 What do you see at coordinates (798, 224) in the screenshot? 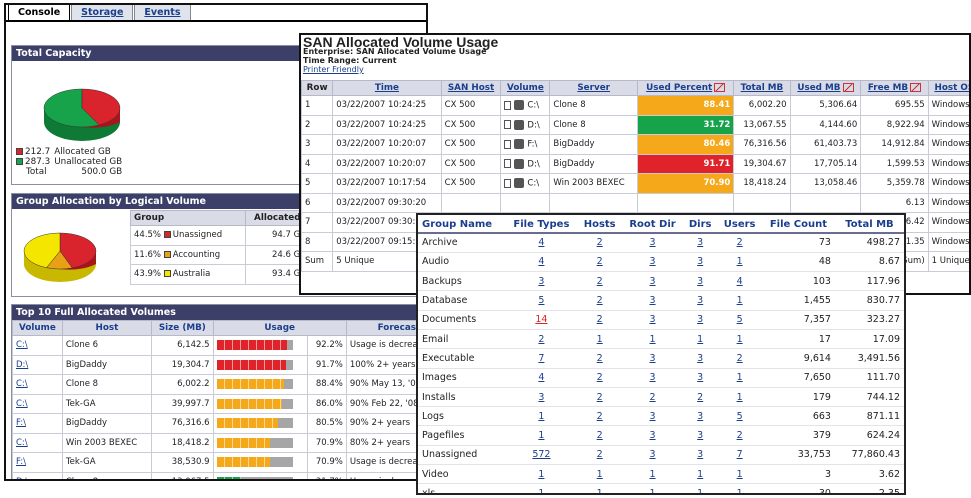
I see `col-file-count: File Count` at bounding box center [798, 224].